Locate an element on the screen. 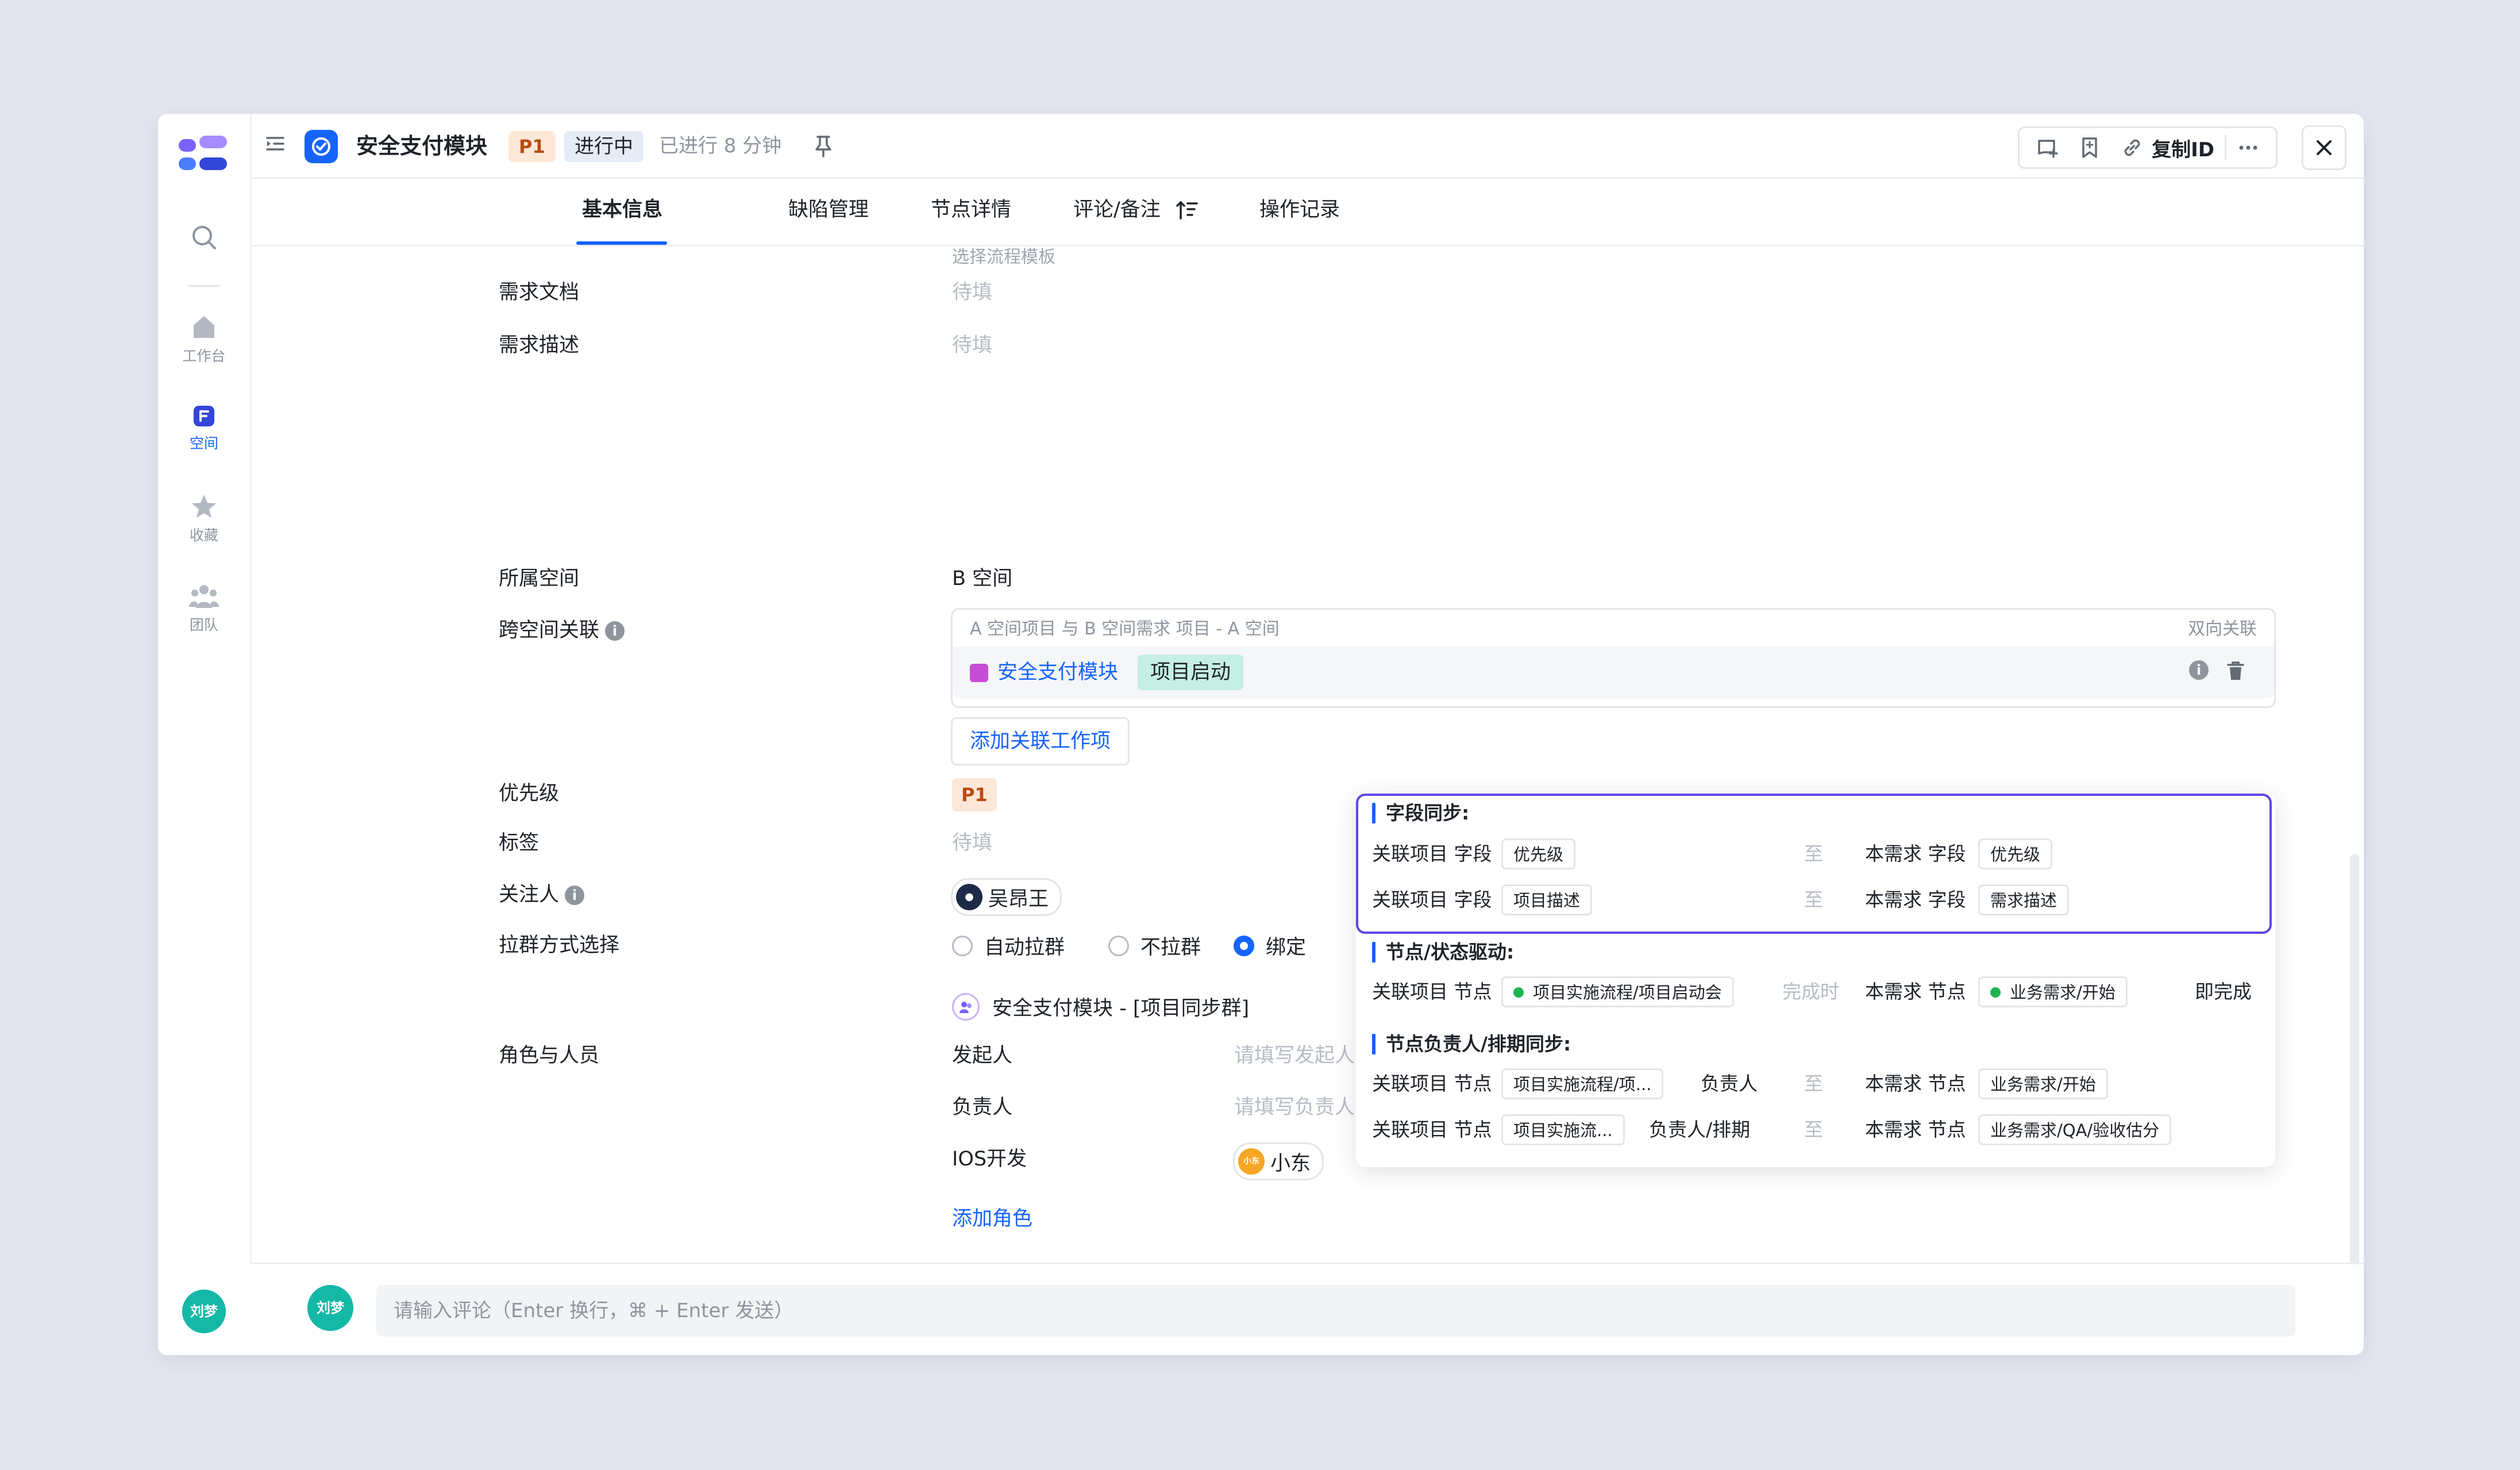  tab-defects: 缺陷管理 is located at coordinates (829, 209).